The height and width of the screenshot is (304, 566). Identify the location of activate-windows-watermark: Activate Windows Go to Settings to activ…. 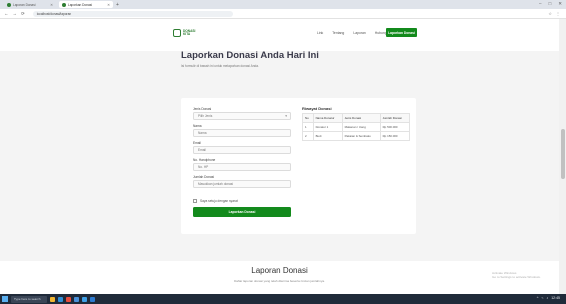
(516, 275).